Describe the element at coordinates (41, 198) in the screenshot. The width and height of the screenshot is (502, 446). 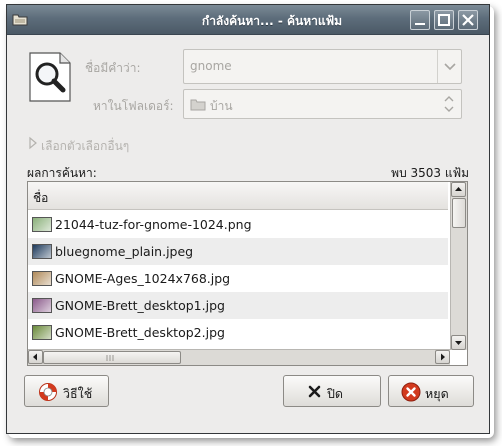
I see `name-column-label: ชื่อ` at that location.